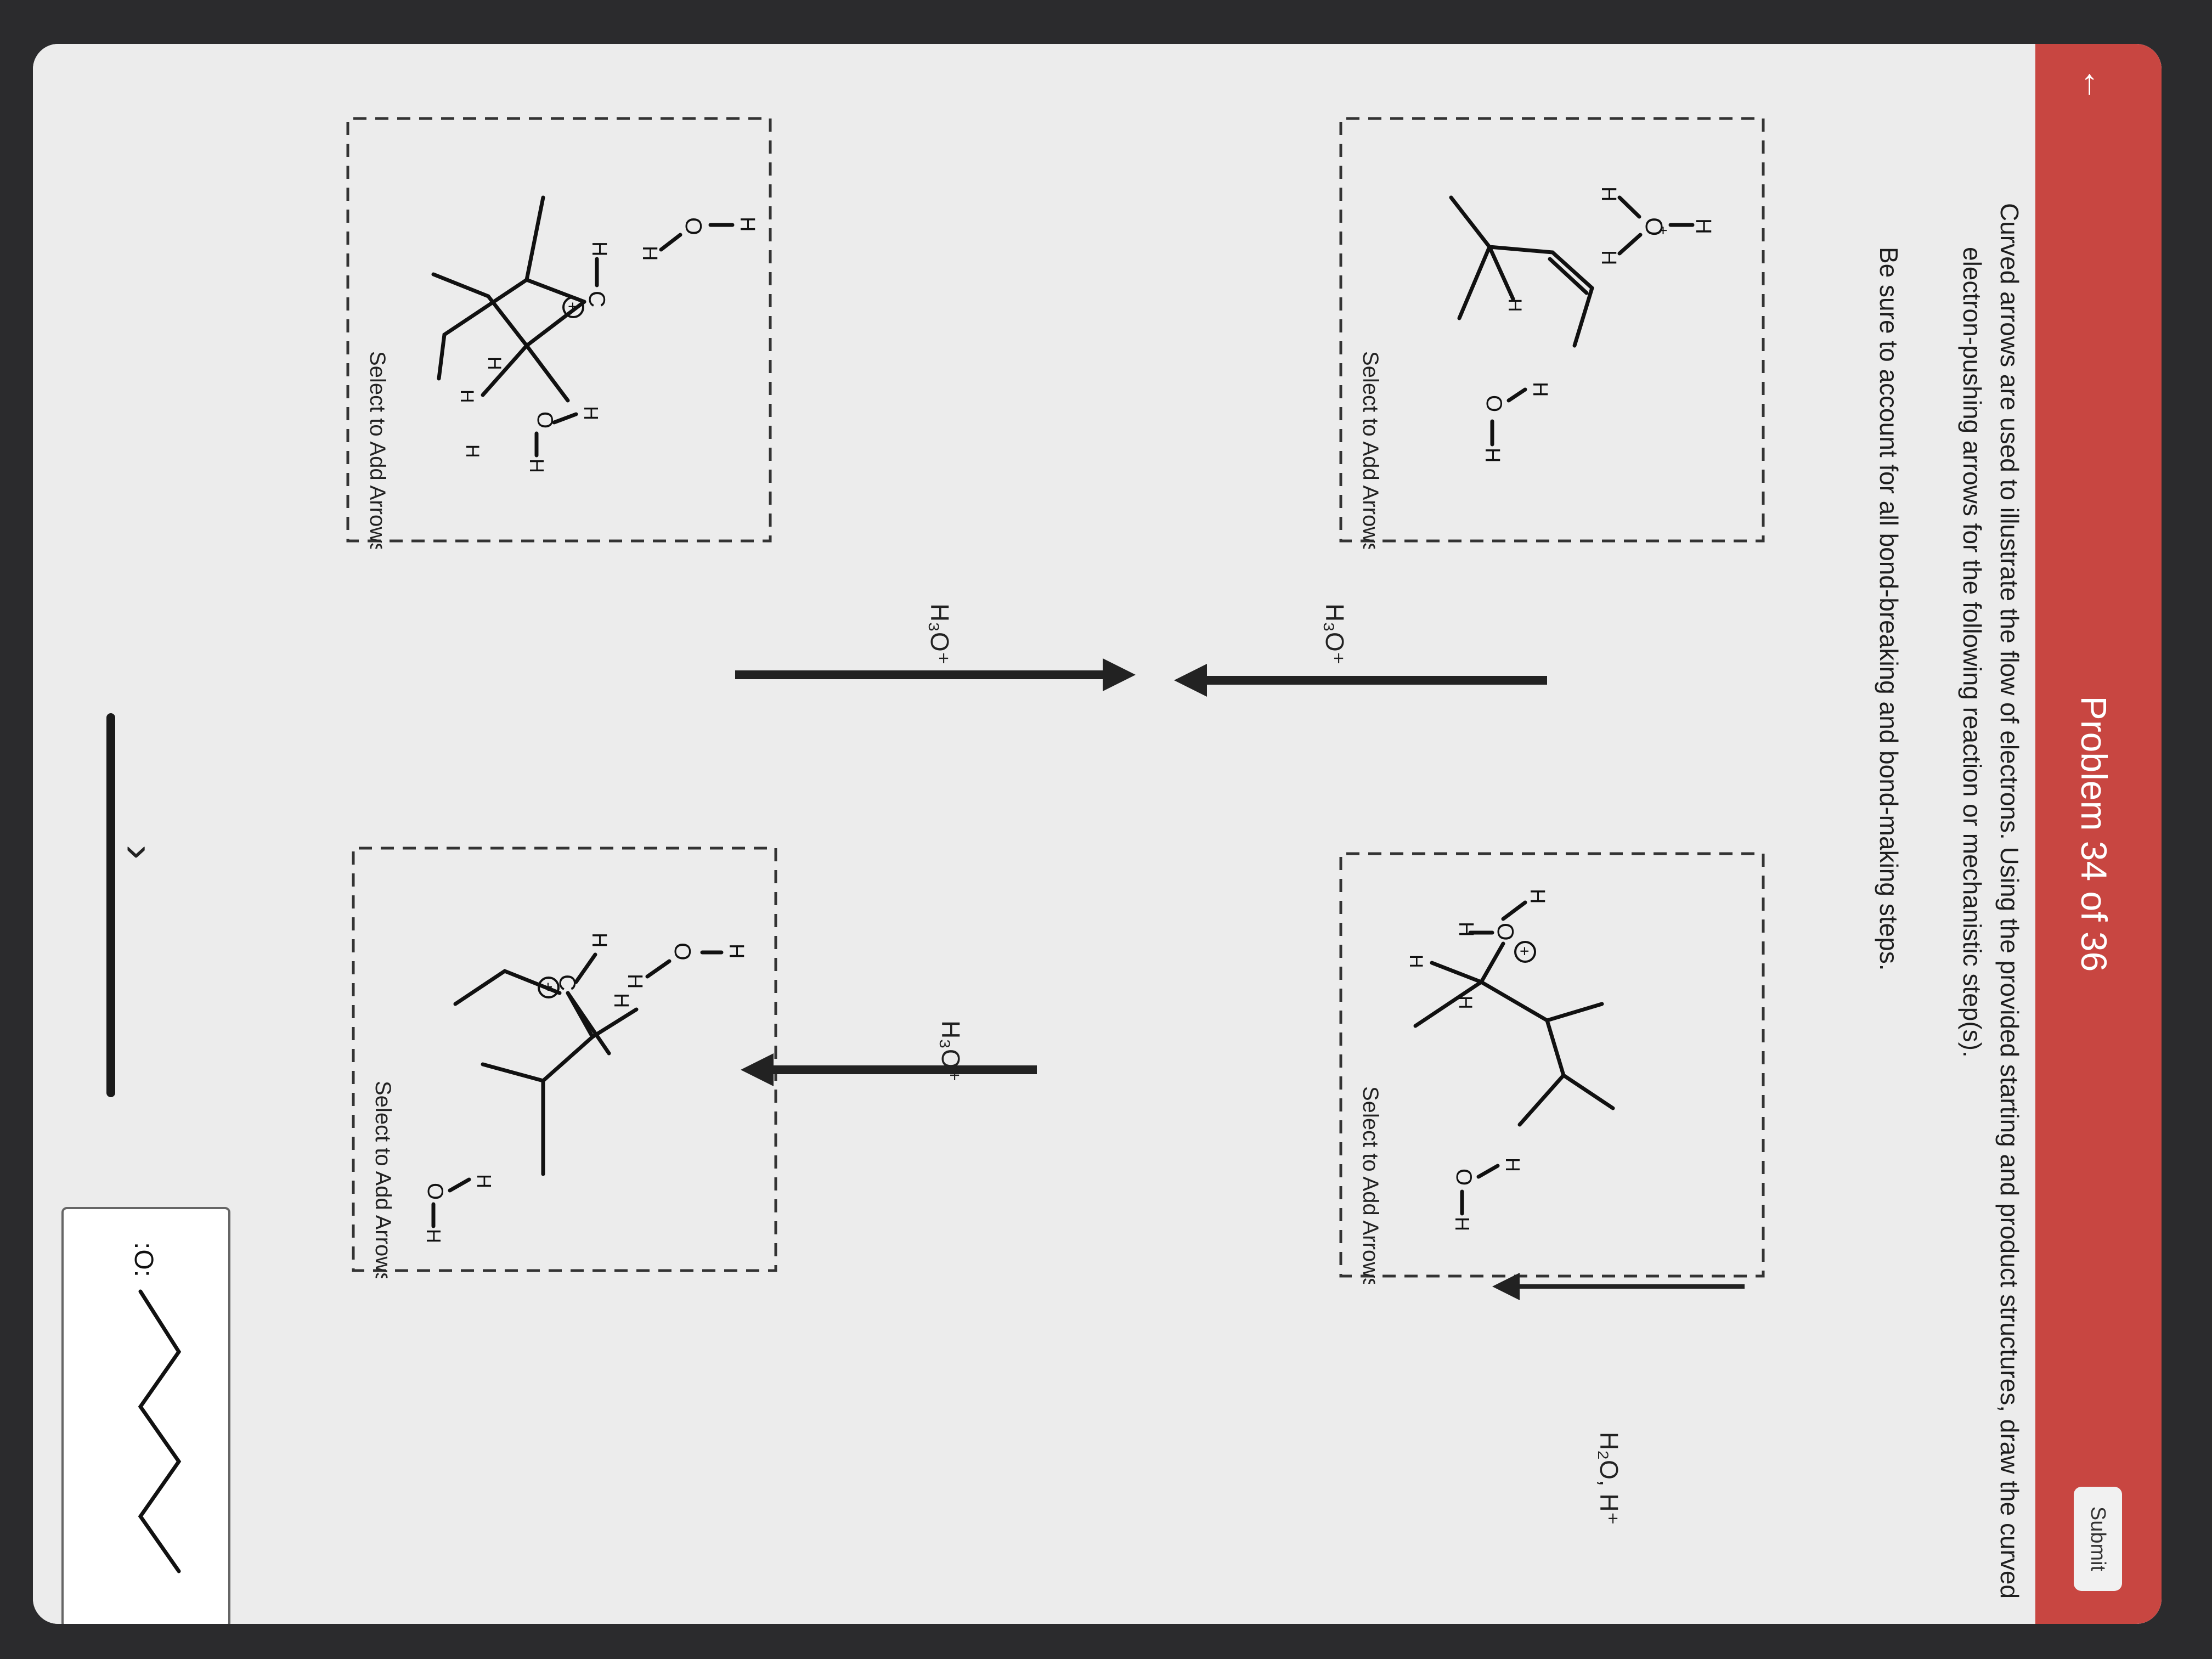 The height and width of the screenshot is (1659, 2212). Describe the element at coordinates (2094, 834) in the screenshot. I see `page-title: Problem 34 of 36` at that location.